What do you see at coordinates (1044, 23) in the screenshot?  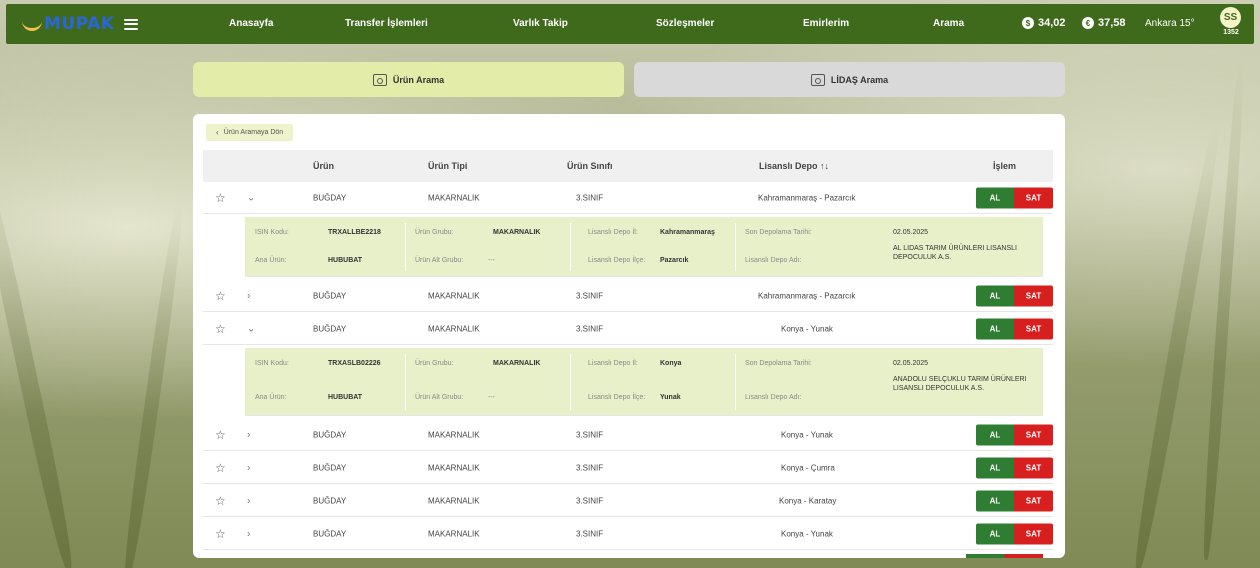 I see `usd-rate: $ 34,02` at bounding box center [1044, 23].